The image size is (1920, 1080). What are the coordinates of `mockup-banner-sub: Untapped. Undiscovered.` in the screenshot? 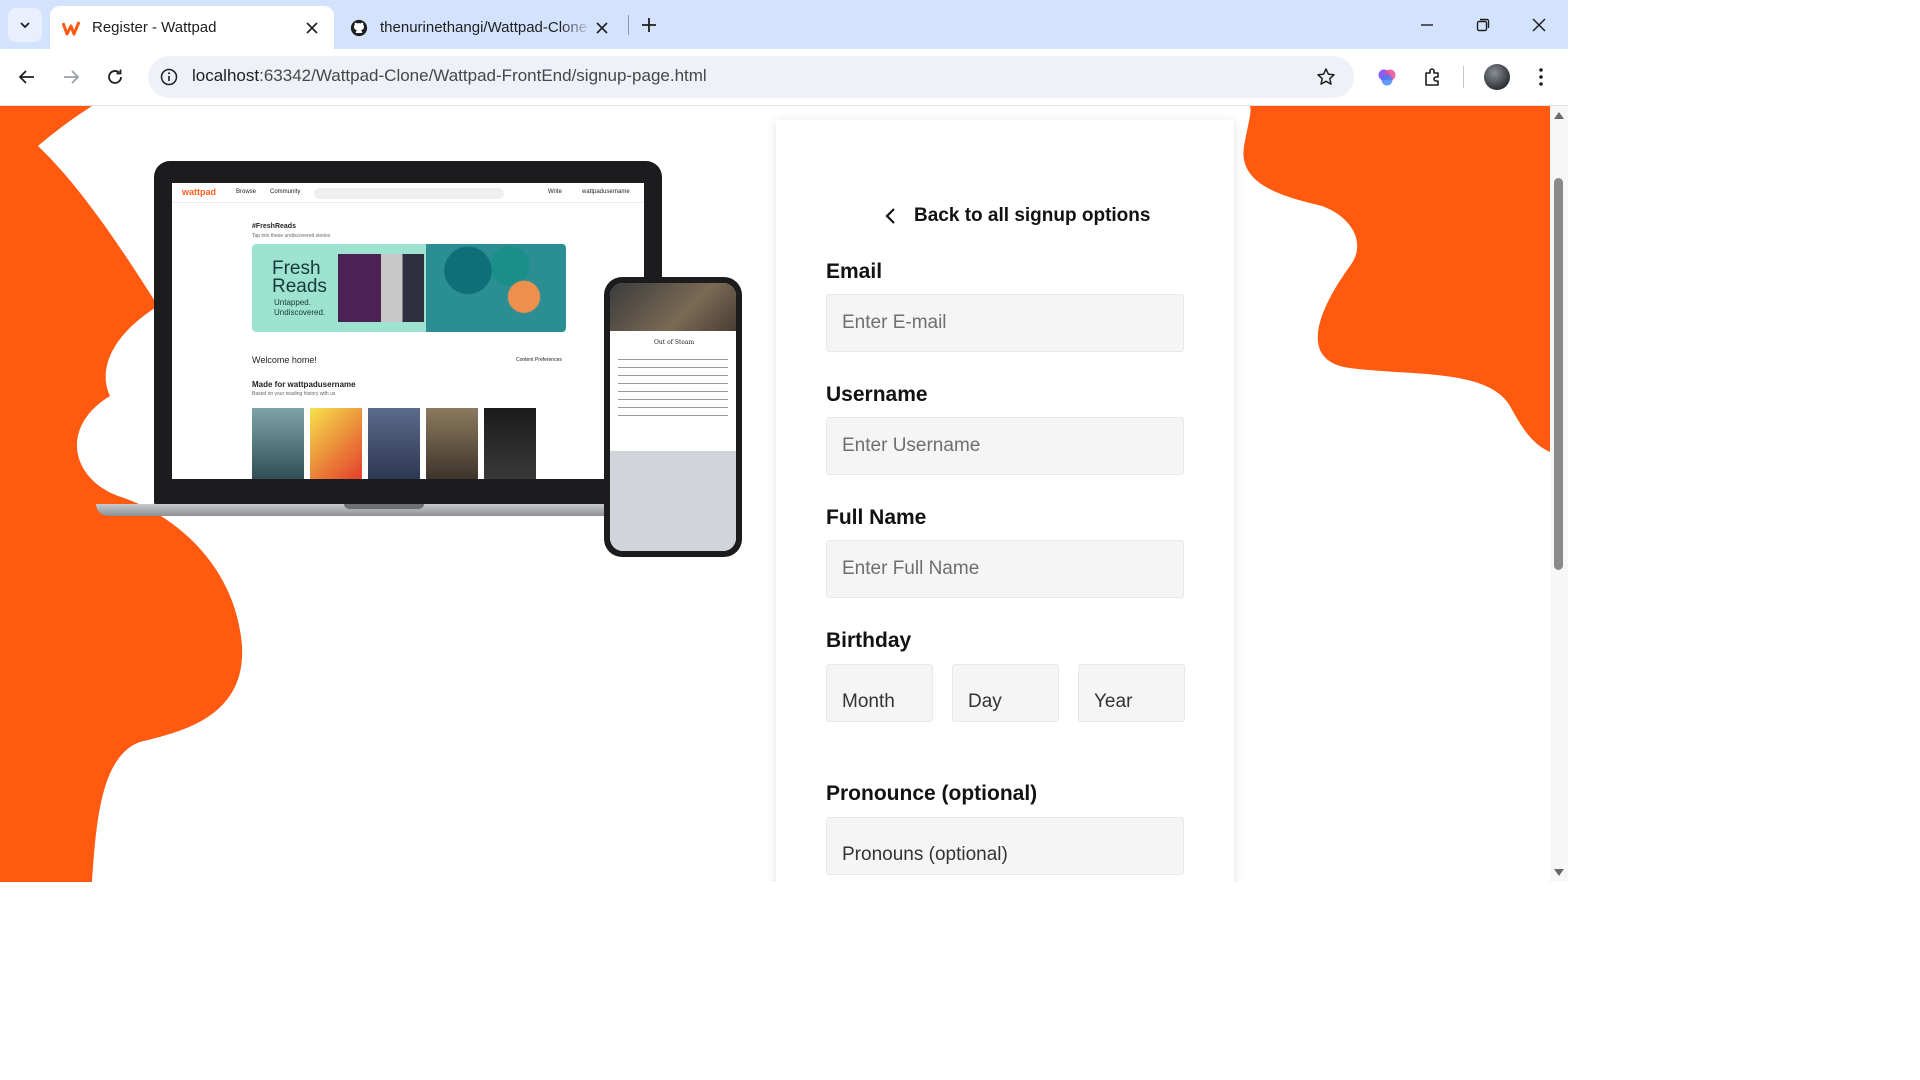 It's located at (300, 307).